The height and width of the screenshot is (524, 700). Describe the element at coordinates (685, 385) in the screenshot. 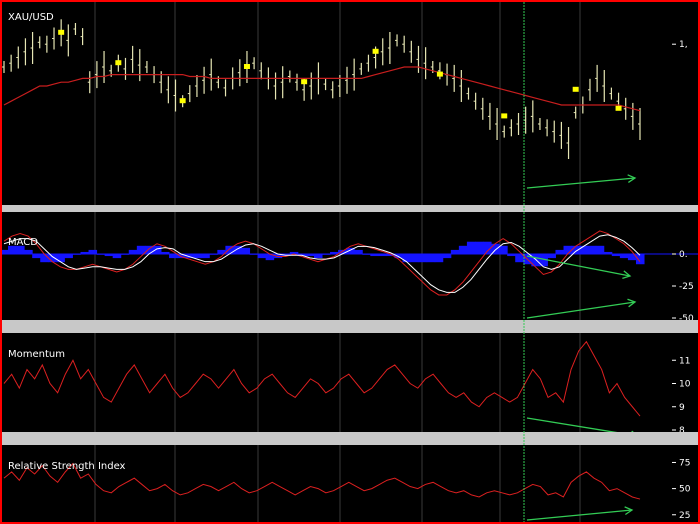

I see `momentum-y-ticks-label-1: 10` at that location.